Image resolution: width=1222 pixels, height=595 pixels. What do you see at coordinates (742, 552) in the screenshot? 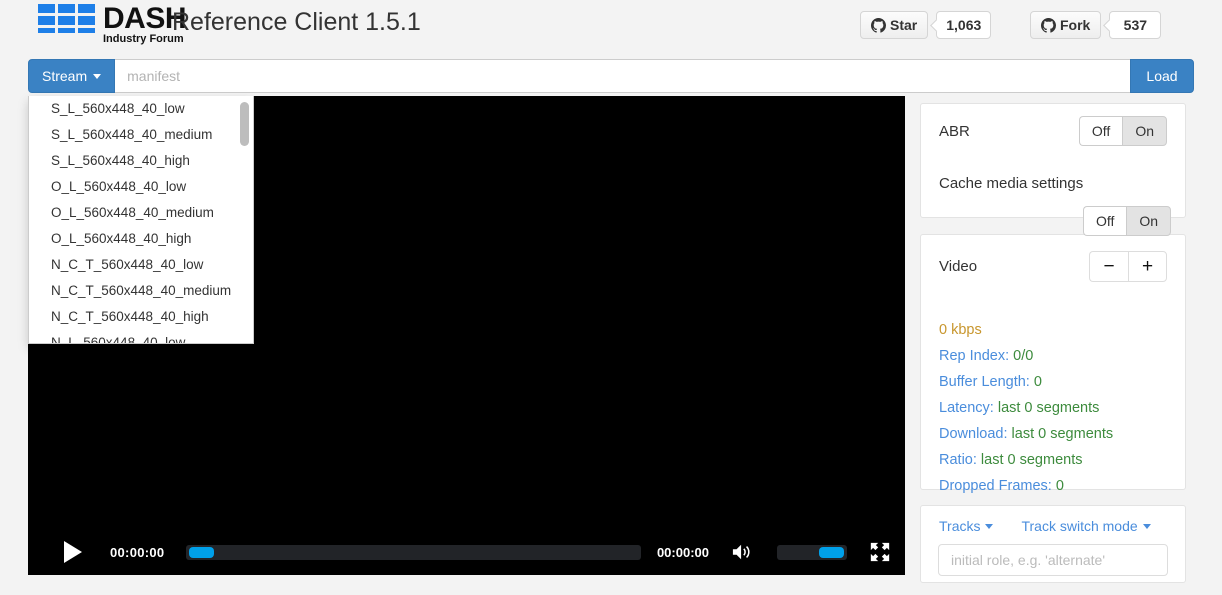
I see `volume-icon` at bounding box center [742, 552].